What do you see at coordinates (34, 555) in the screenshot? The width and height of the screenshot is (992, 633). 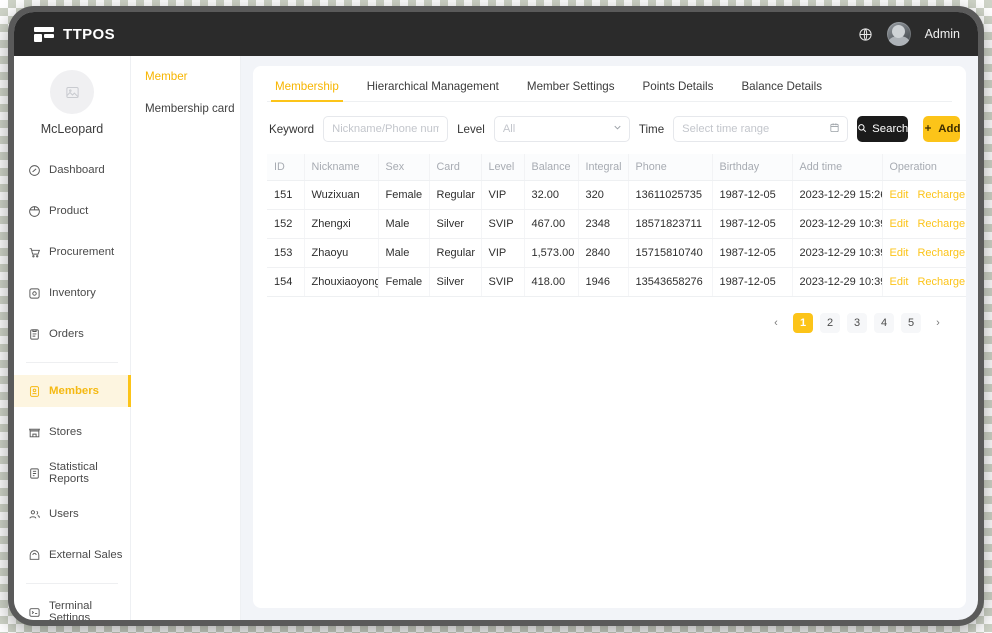 I see `external-sales-icon` at bounding box center [34, 555].